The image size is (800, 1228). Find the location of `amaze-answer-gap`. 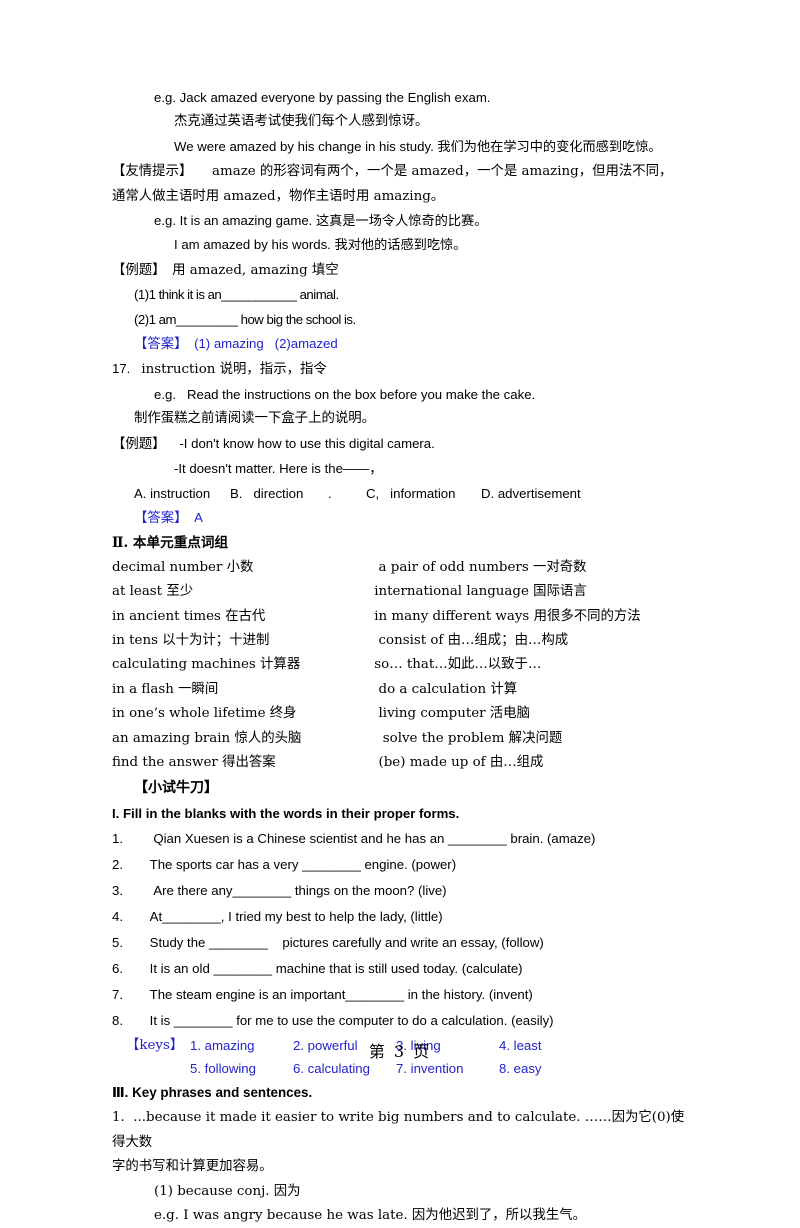

amaze-answer-gap is located at coordinates (187, 343).